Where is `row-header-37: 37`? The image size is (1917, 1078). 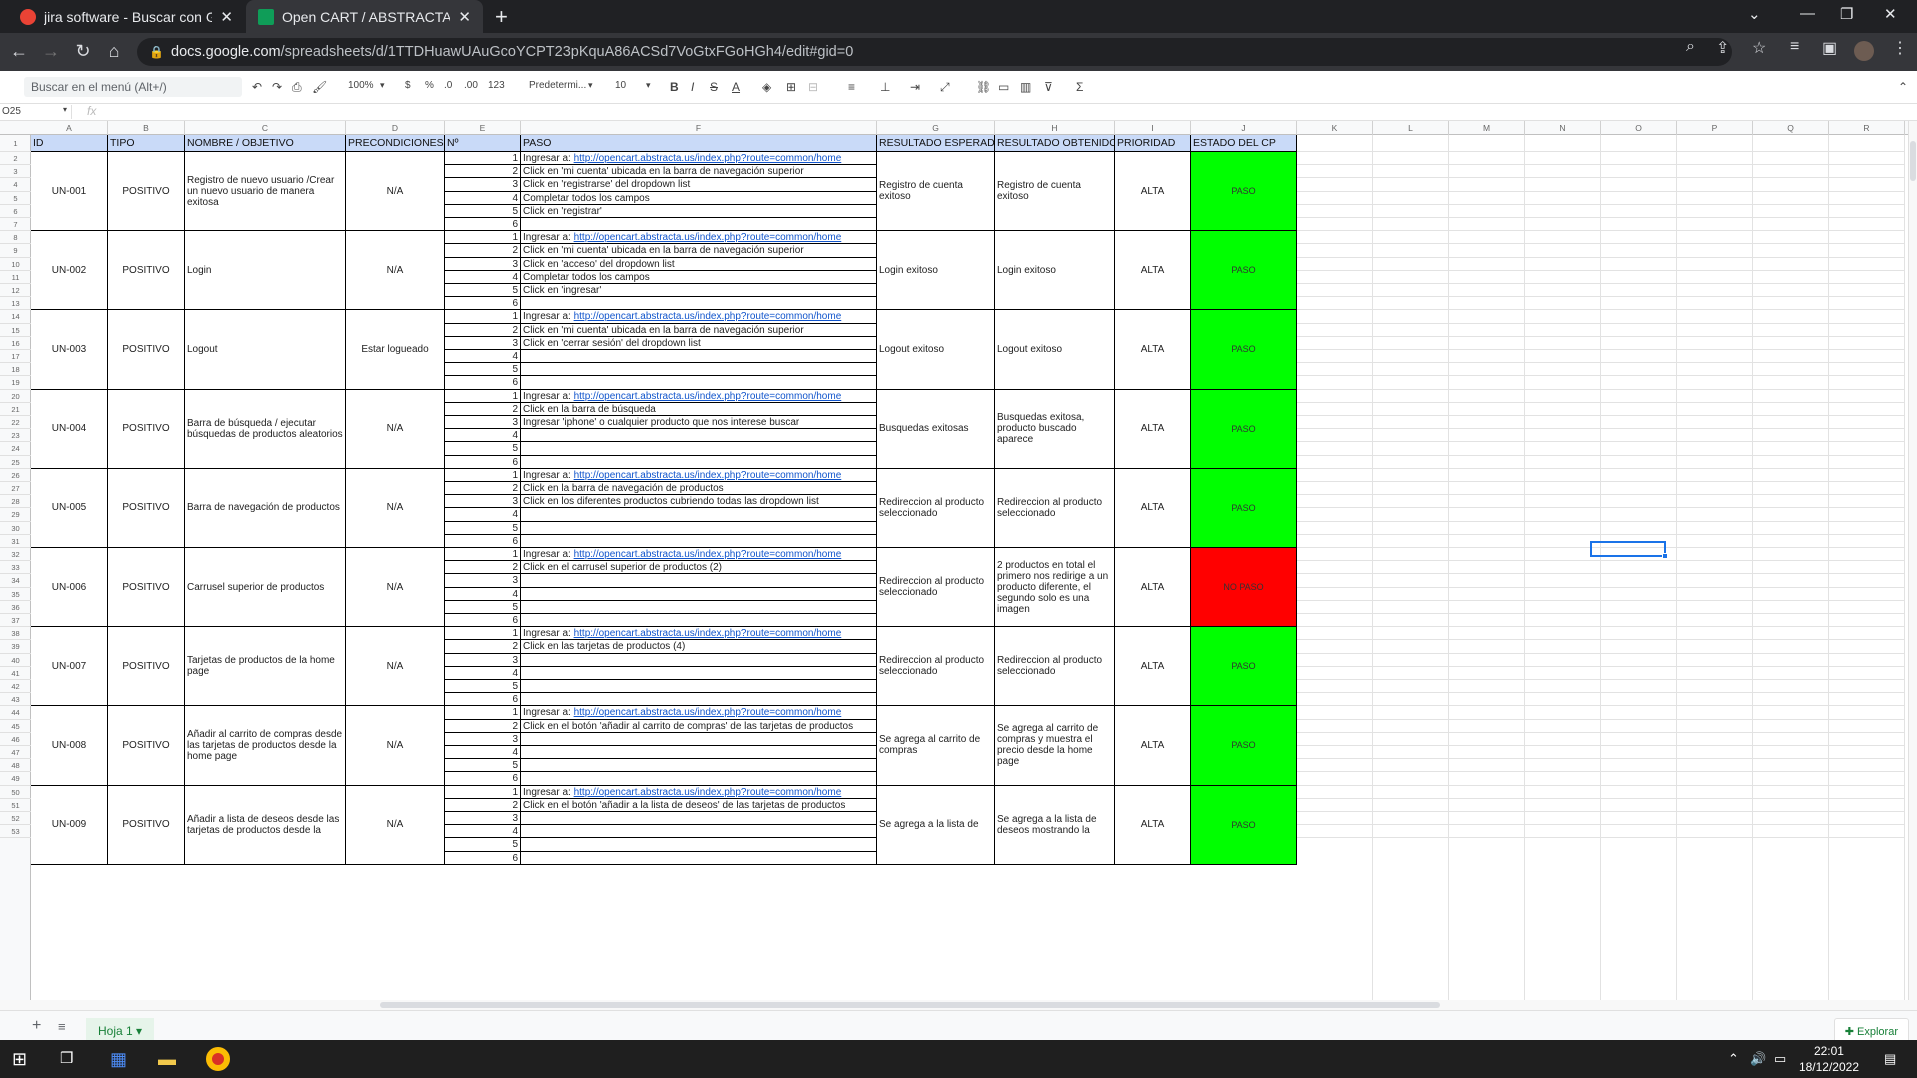 row-header-37: 37 is located at coordinates (15, 621).